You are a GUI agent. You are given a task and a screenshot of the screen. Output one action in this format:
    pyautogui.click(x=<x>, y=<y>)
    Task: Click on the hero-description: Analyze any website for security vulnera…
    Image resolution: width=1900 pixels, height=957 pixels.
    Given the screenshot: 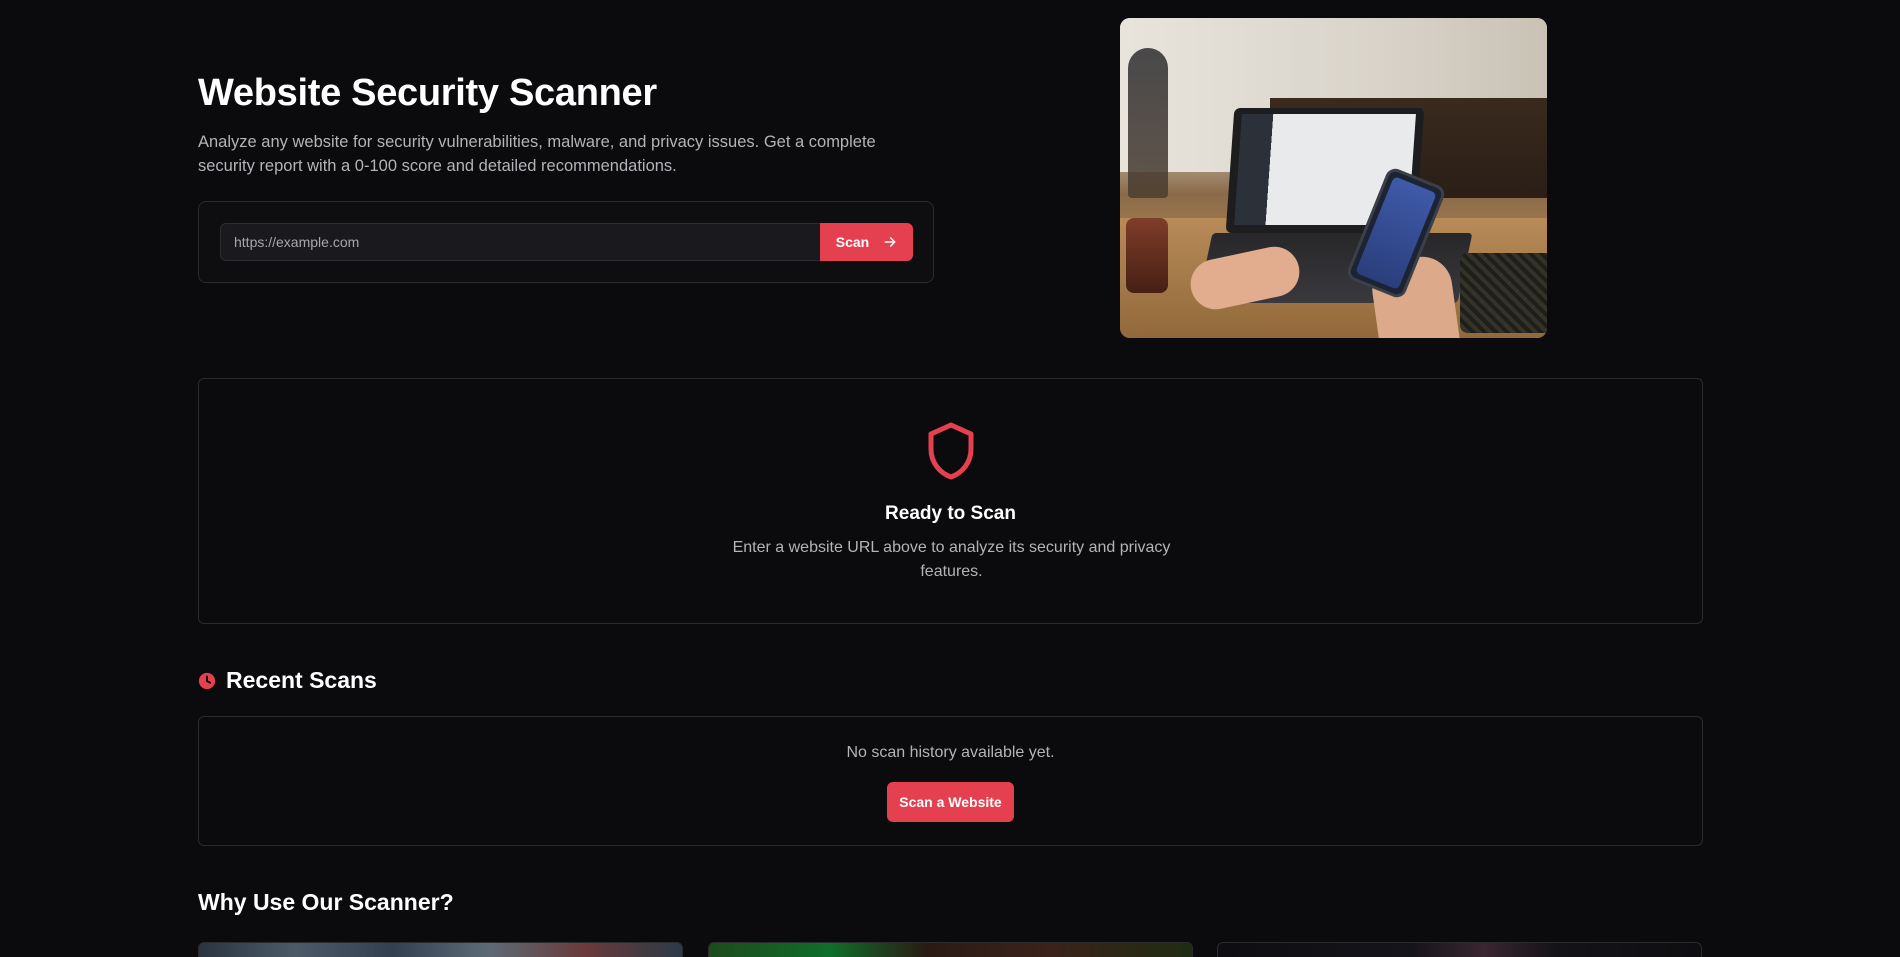 What is the action you would take?
    pyautogui.click(x=537, y=154)
    